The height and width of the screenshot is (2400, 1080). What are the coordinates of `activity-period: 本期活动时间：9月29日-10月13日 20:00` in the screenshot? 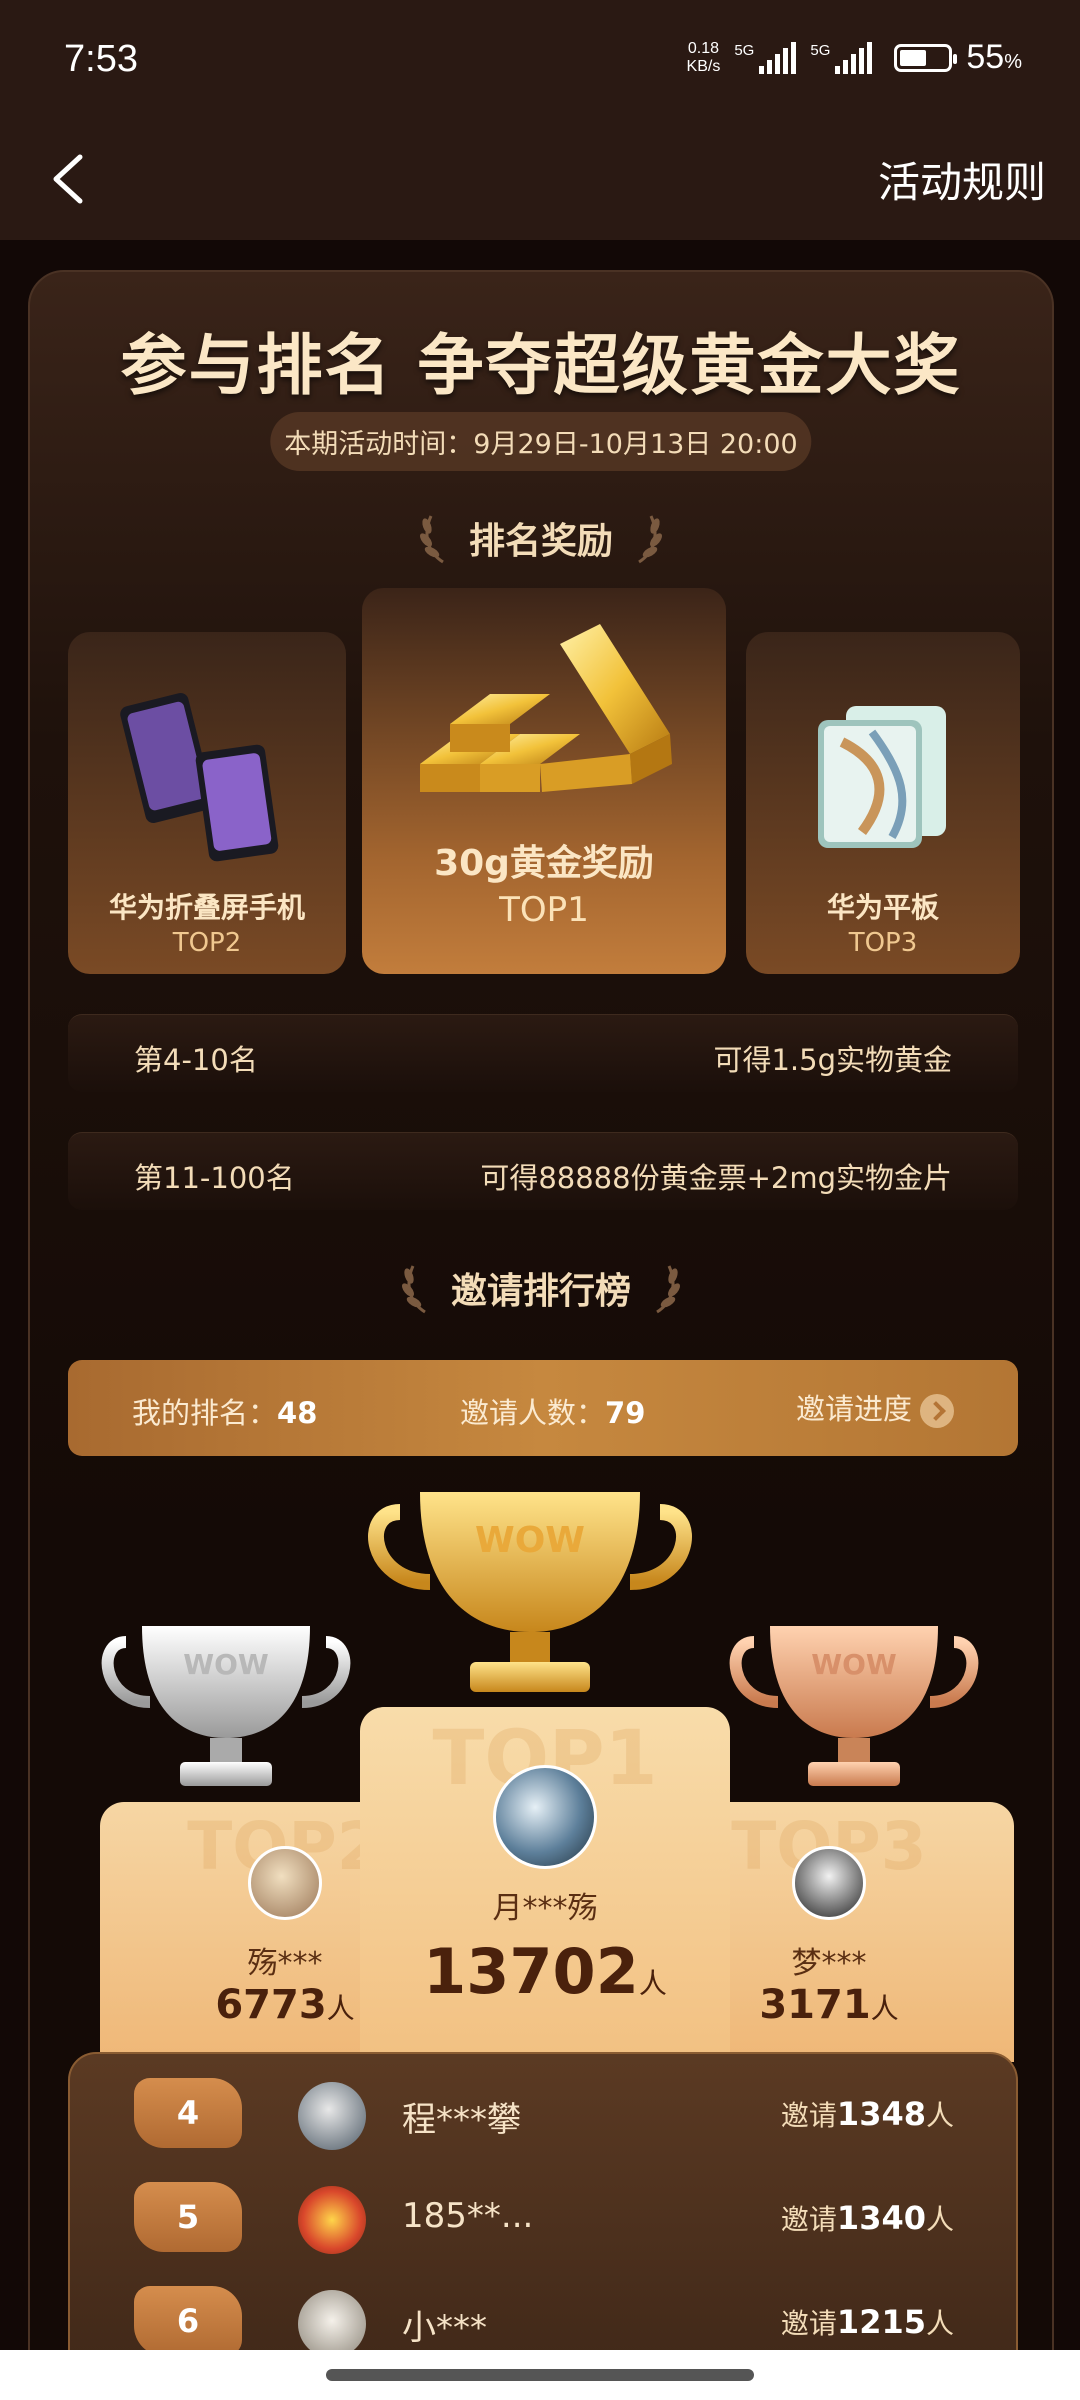 It's located at (541, 441).